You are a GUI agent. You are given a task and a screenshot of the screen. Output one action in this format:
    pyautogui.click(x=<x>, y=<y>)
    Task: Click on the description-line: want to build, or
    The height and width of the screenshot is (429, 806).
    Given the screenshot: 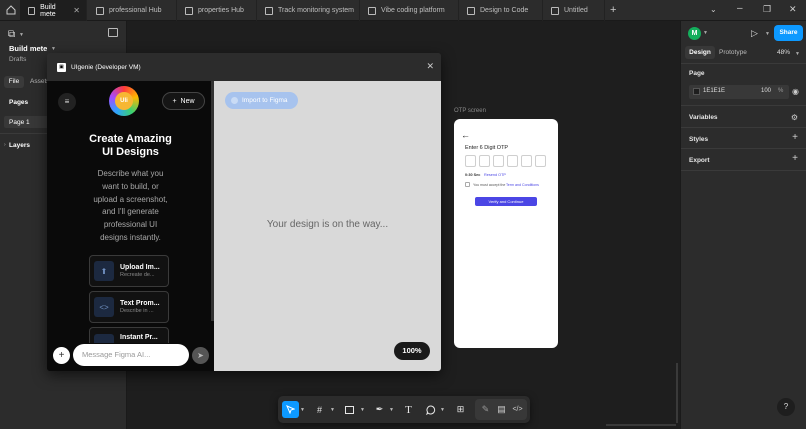 What is the action you would take?
    pyautogui.click(x=130, y=186)
    